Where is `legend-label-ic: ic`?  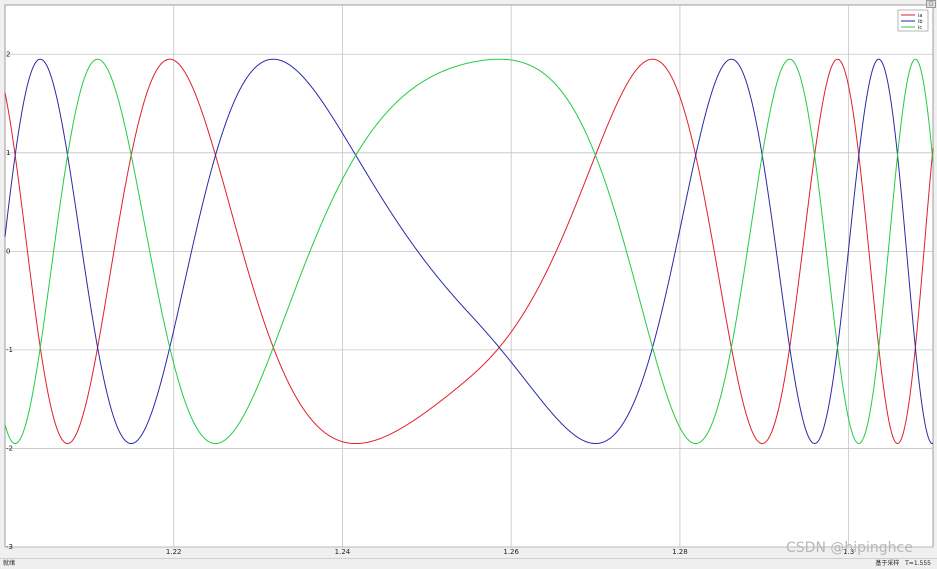 legend-label-ic: ic is located at coordinates (920, 28).